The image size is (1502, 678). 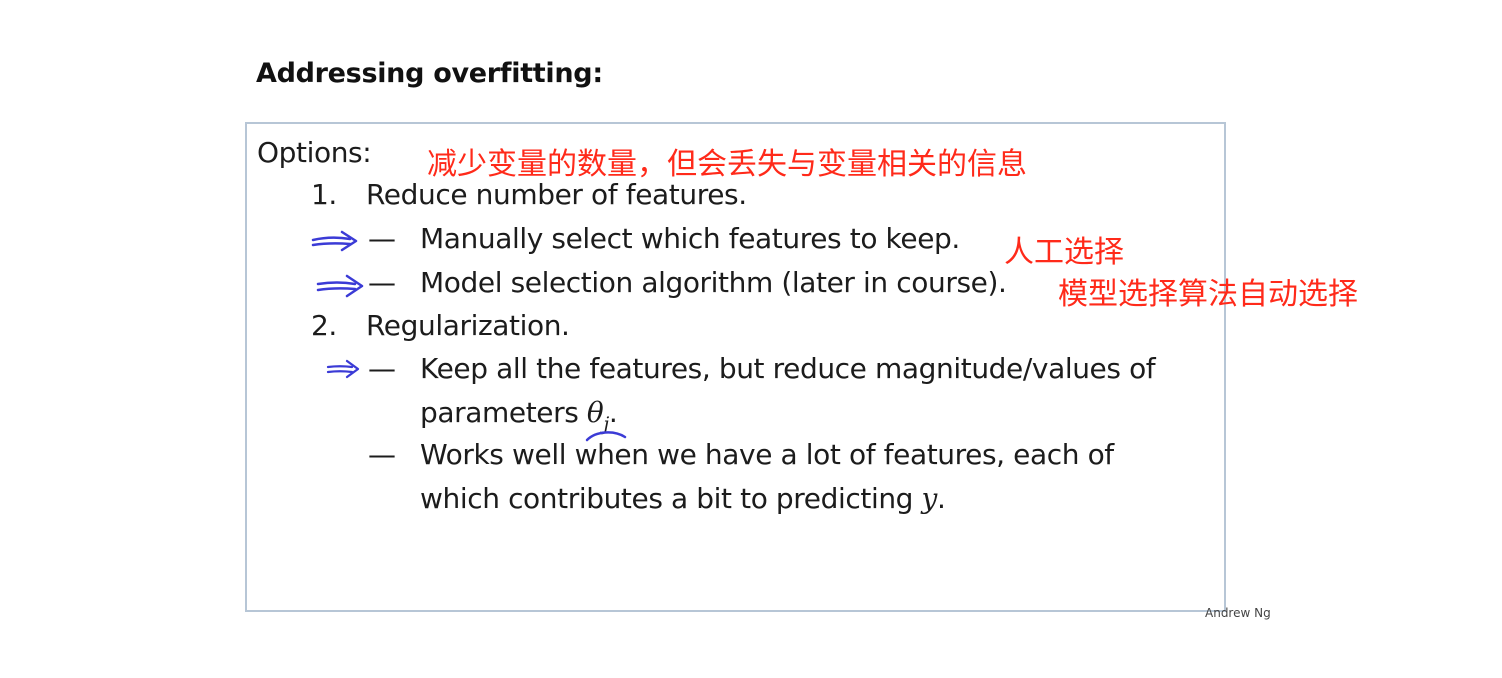 I want to click on parameters-text: parameters, so click(x=503, y=412).